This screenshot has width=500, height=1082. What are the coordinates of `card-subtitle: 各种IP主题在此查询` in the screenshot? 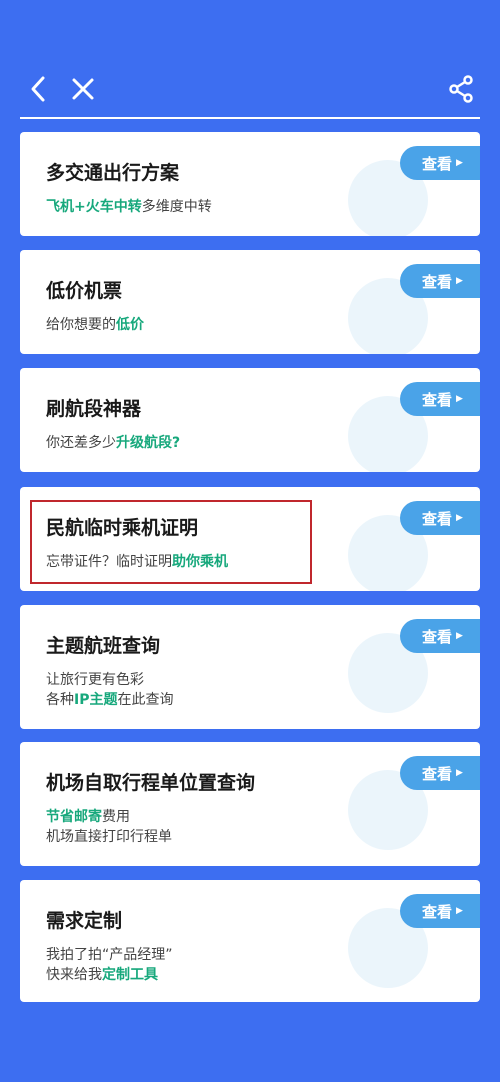 It's located at (109, 699).